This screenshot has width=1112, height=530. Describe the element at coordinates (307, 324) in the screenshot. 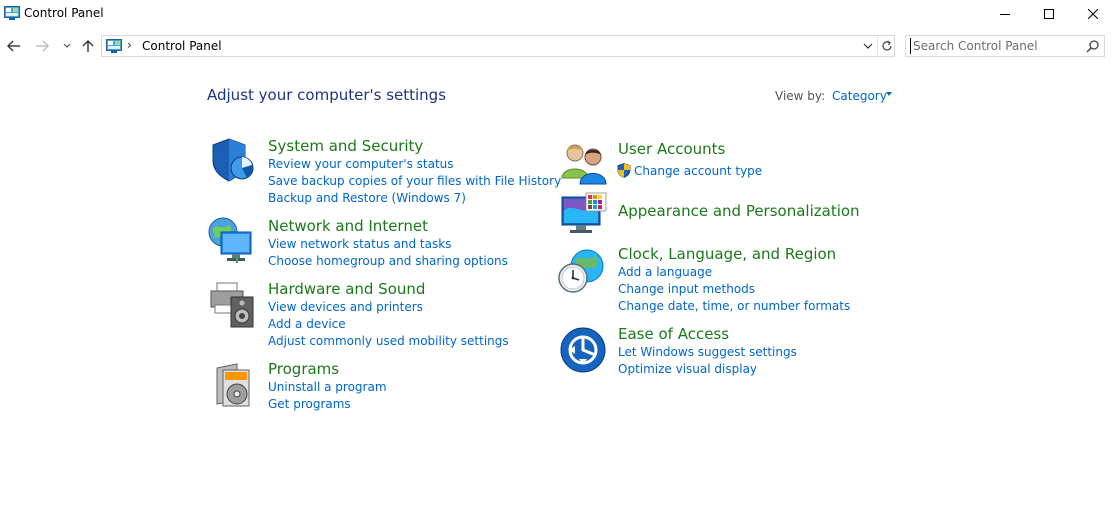

I see `link-add-device: Add a device` at that location.